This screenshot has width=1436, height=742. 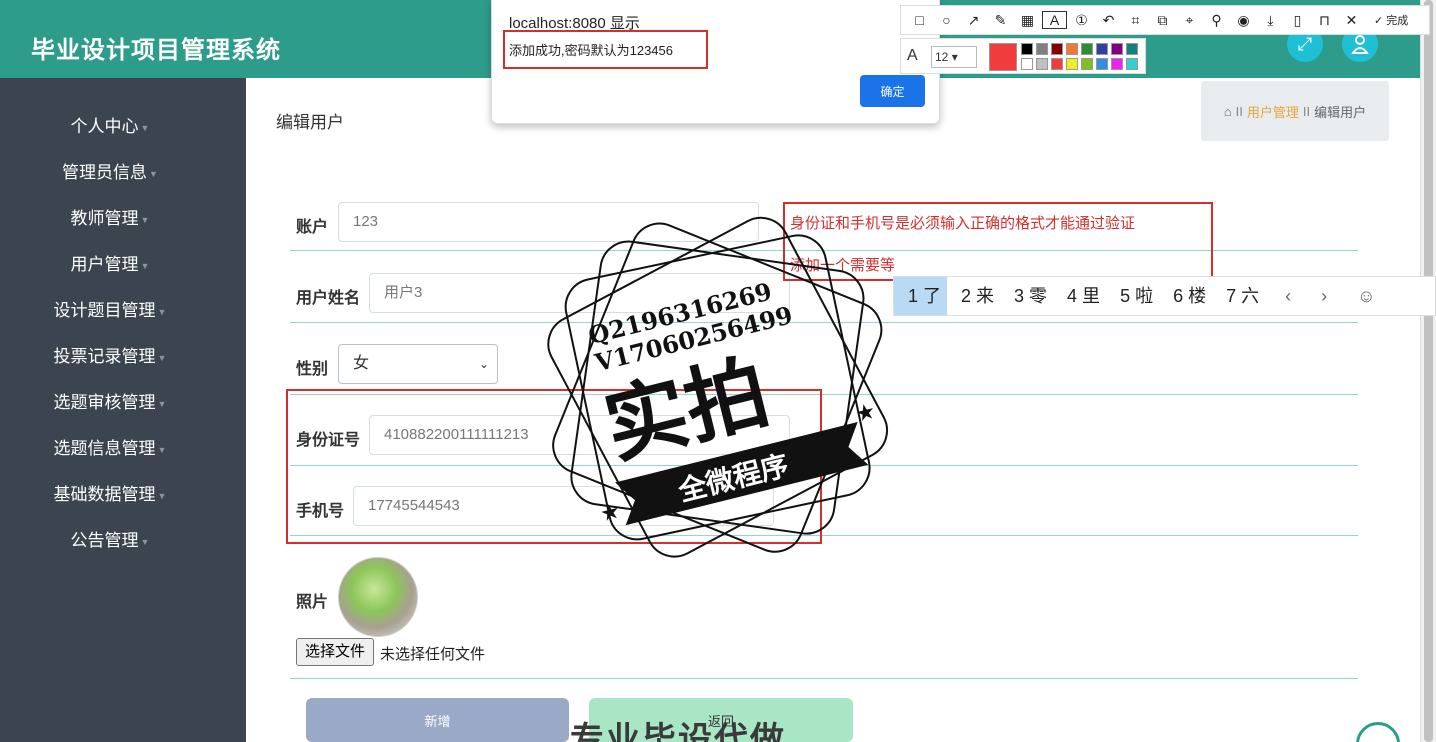 I want to click on breadcrumb-section: 用户管理, so click(x=1273, y=111).